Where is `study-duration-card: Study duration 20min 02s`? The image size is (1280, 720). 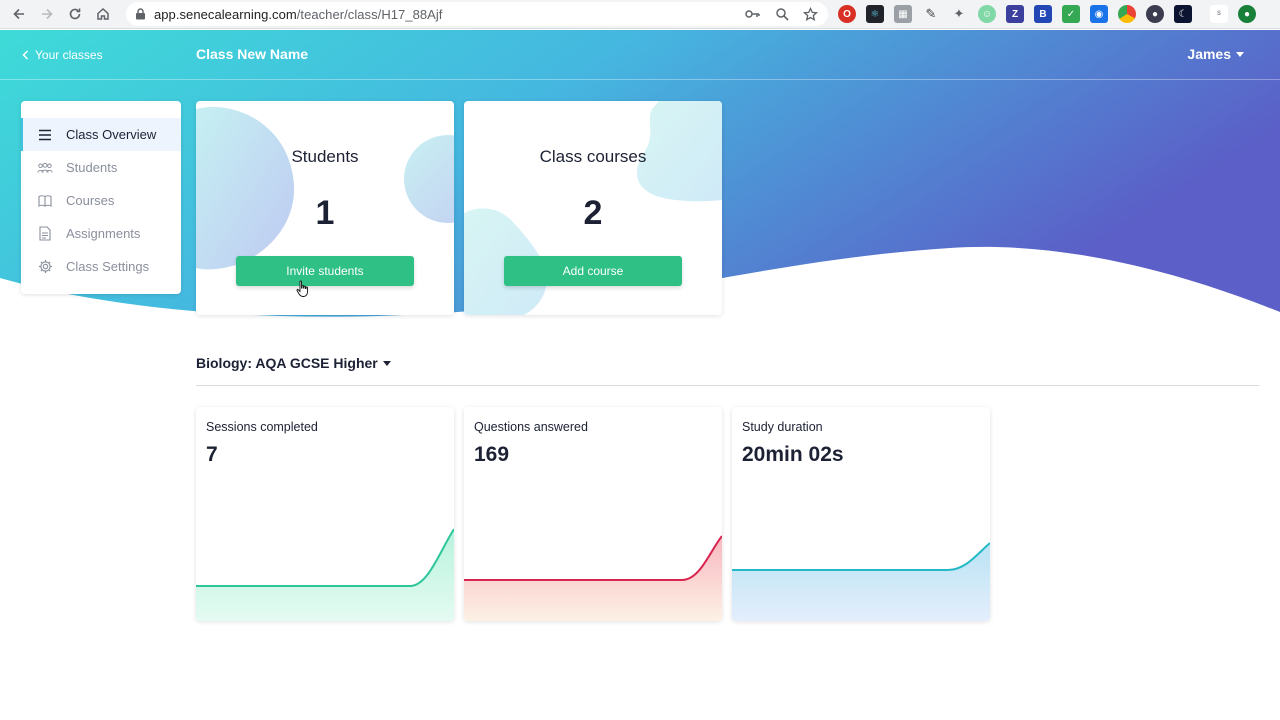 study-duration-card: Study duration 20min 02s is located at coordinates (861, 514).